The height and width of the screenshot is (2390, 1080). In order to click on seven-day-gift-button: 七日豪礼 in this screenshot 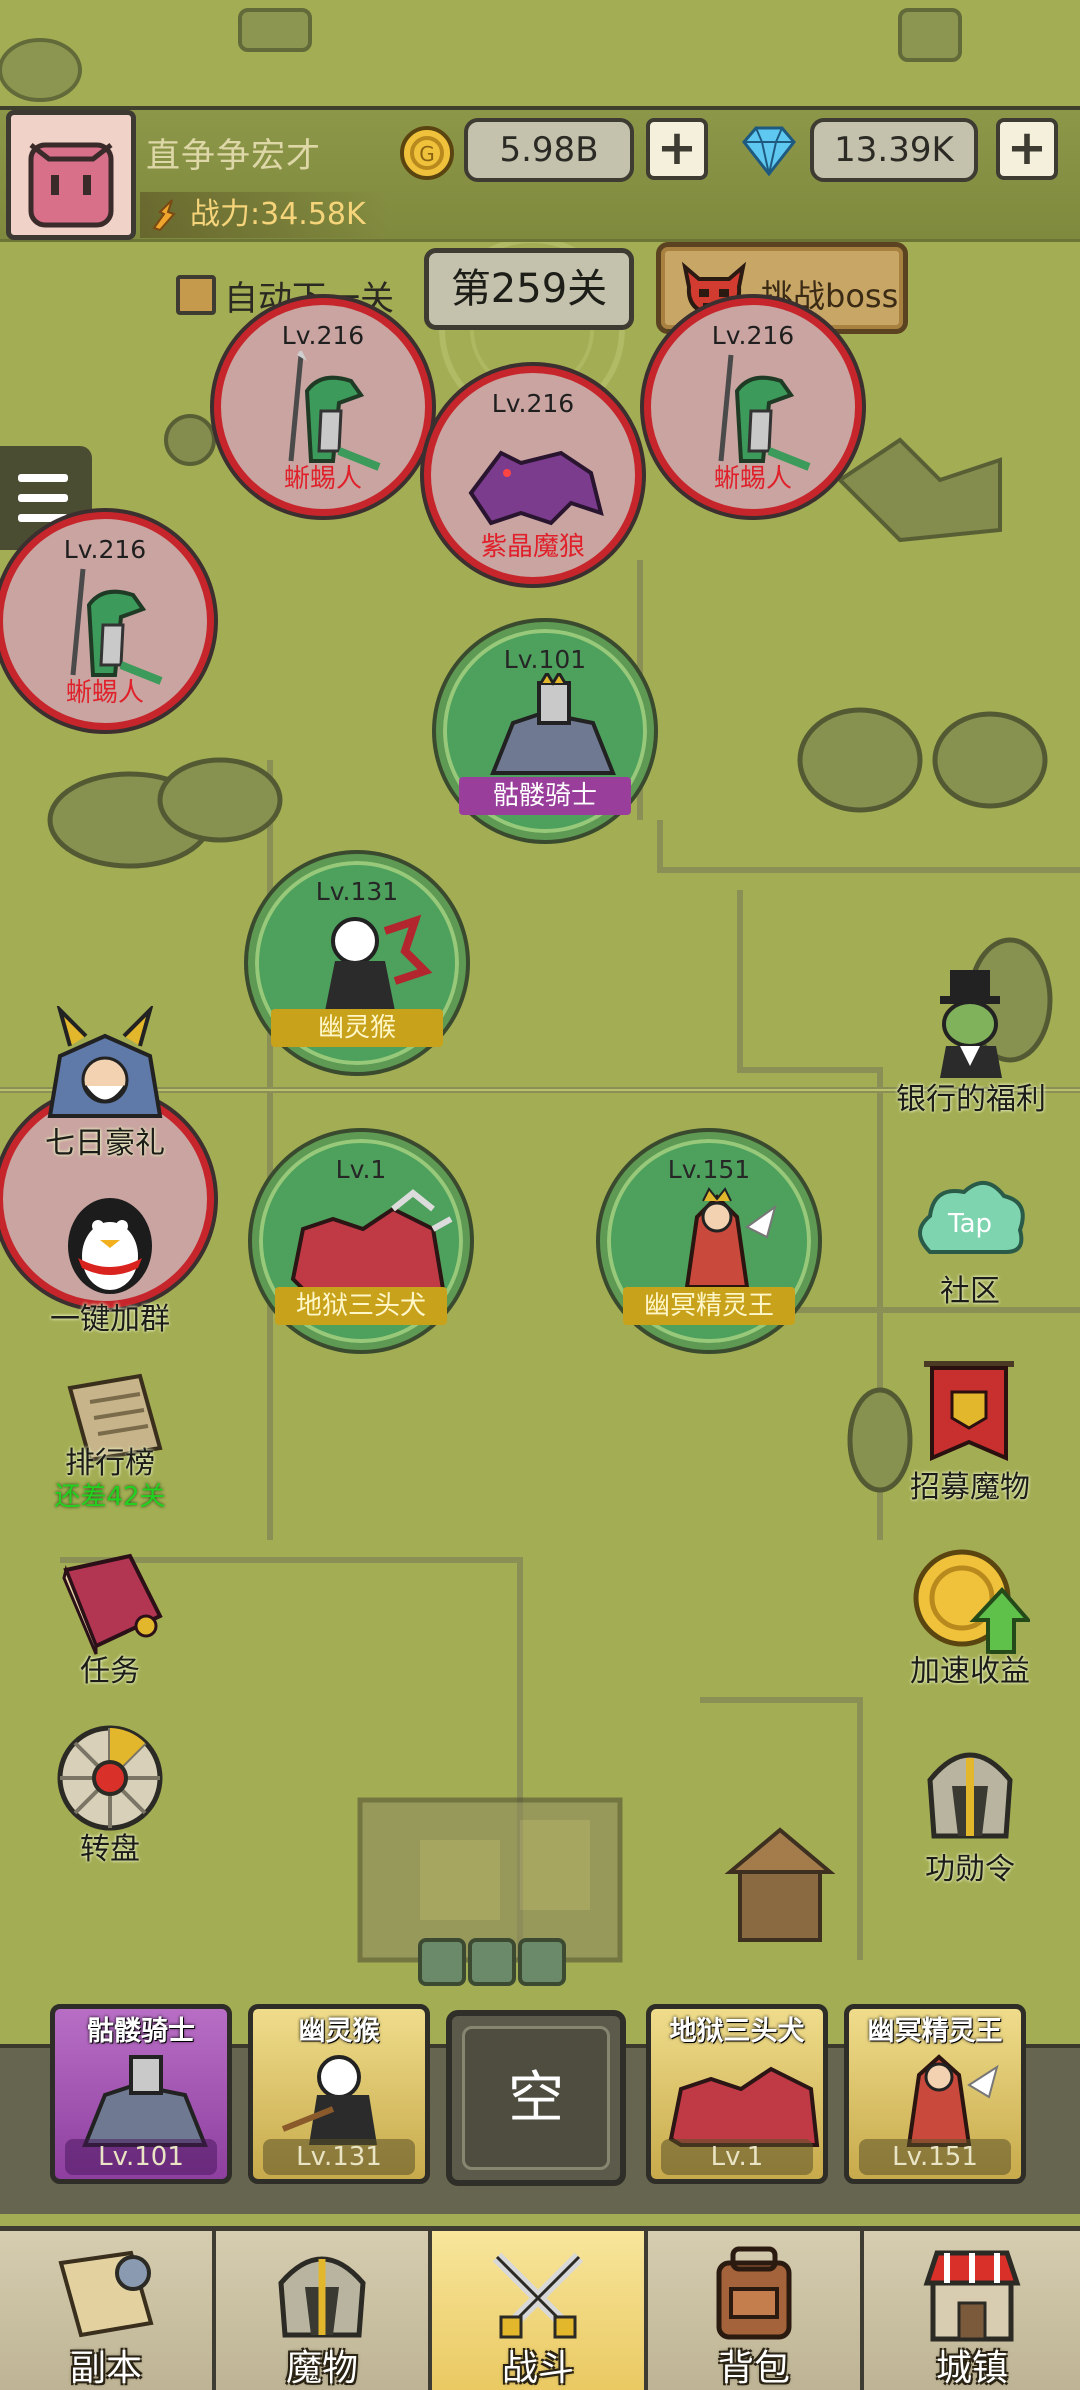, I will do `click(105, 1082)`.